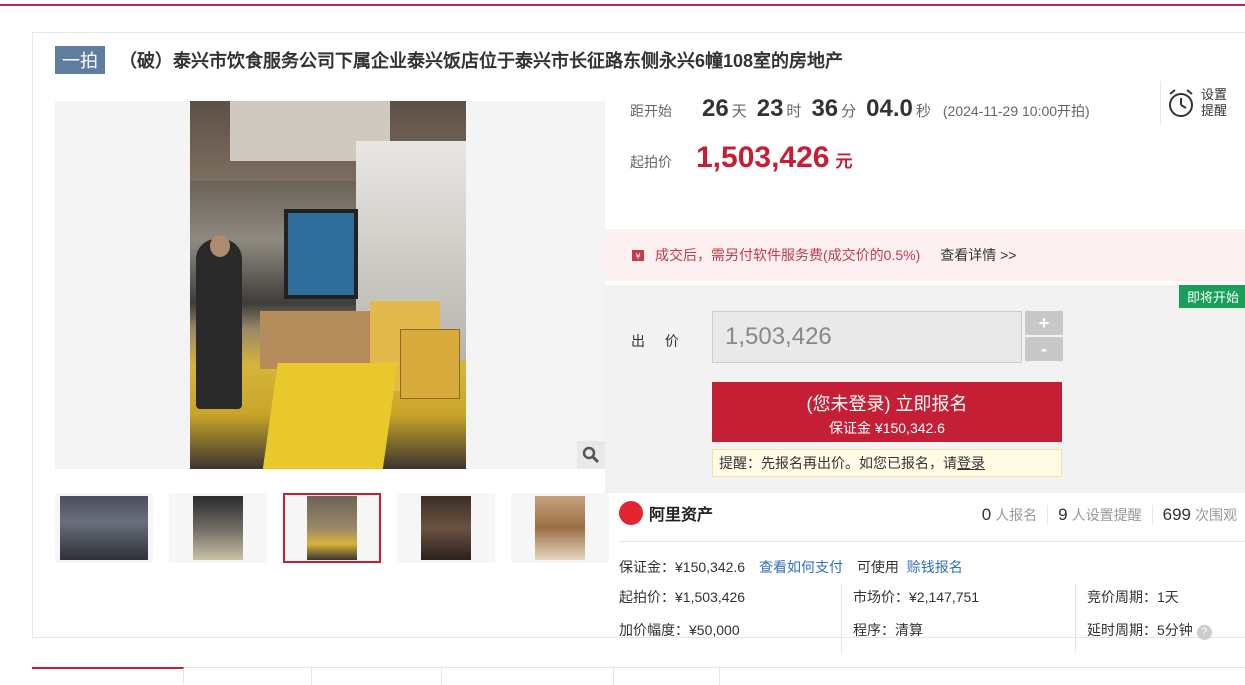  What do you see at coordinates (622, 3) in the screenshot?
I see `top-accent-line` at bounding box center [622, 3].